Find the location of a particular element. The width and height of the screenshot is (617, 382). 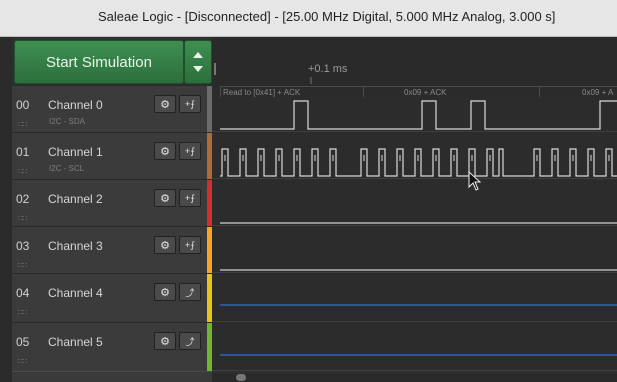

start-area: Start Simulation is located at coordinates (112, 61).